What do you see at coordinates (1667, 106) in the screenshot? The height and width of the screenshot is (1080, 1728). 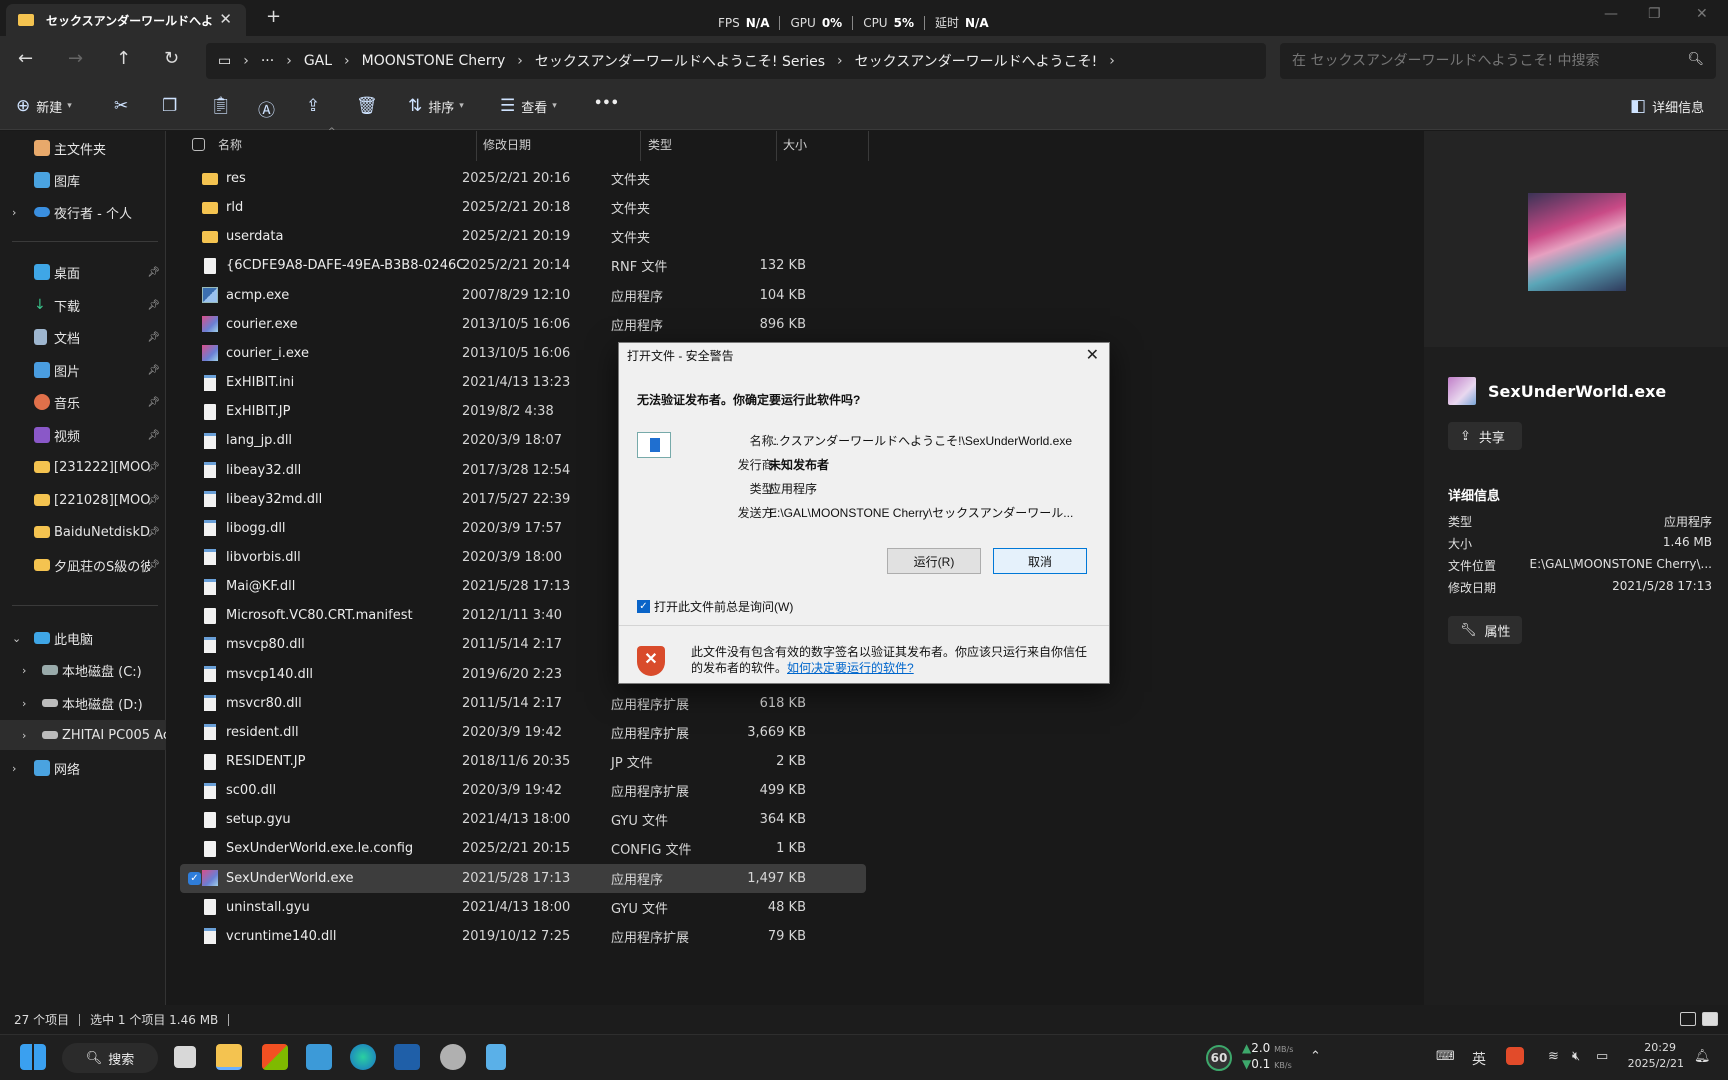 I see `details-pane-button: ◧ 详细信息` at bounding box center [1667, 106].